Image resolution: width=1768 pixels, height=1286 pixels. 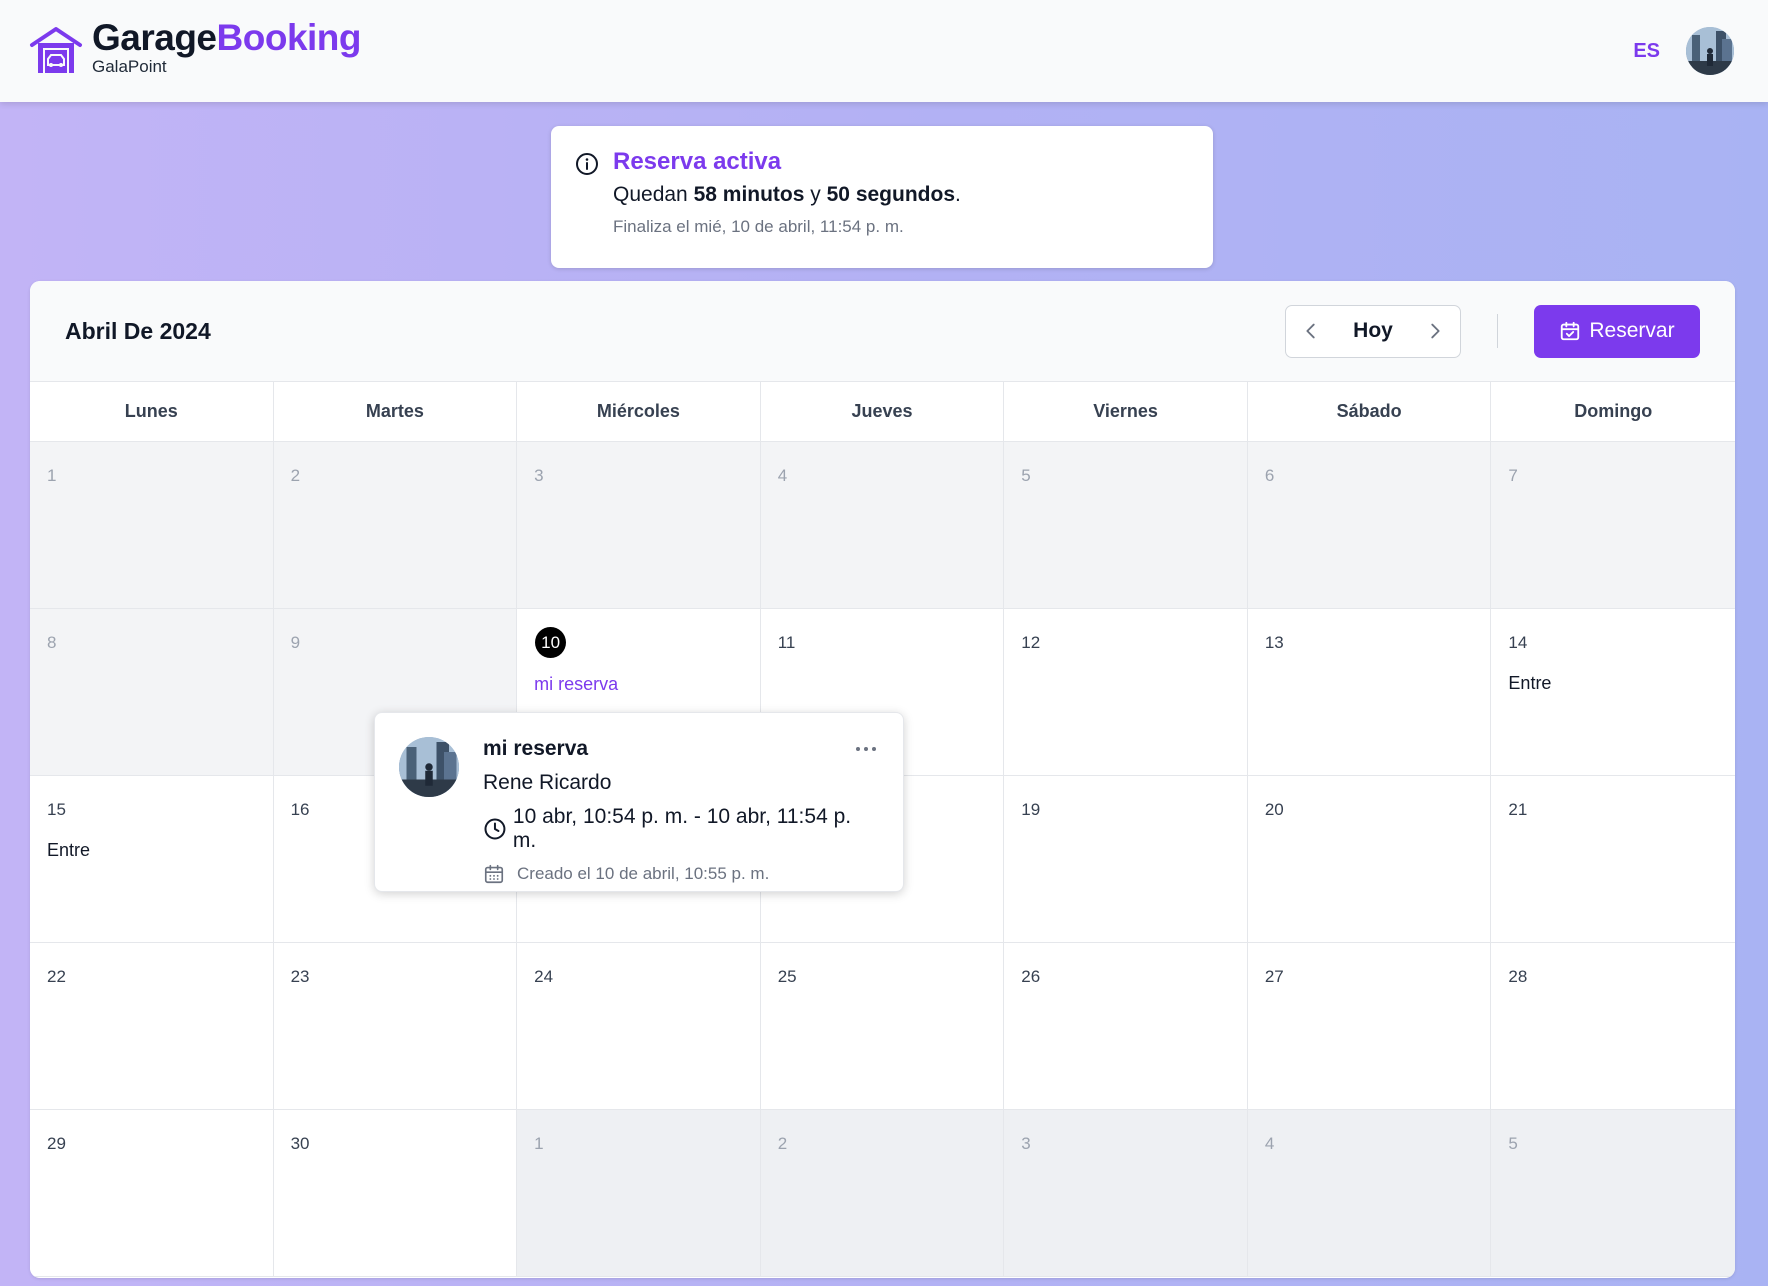 I want to click on language-switcher: ES, so click(x=1646, y=51).